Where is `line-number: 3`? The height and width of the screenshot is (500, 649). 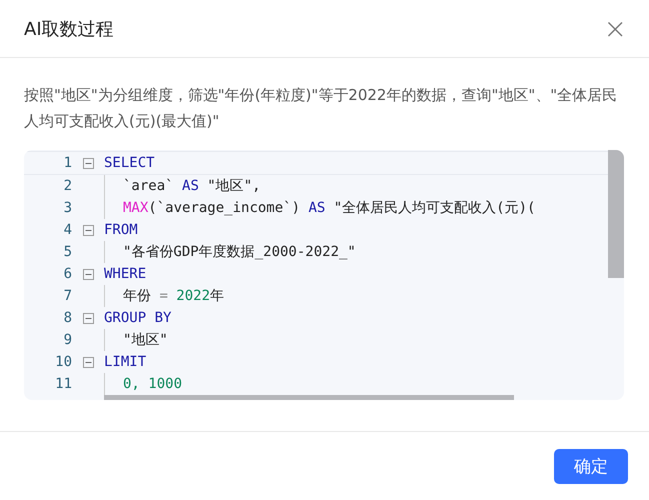 line-number: 3 is located at coordinates (67, 208).